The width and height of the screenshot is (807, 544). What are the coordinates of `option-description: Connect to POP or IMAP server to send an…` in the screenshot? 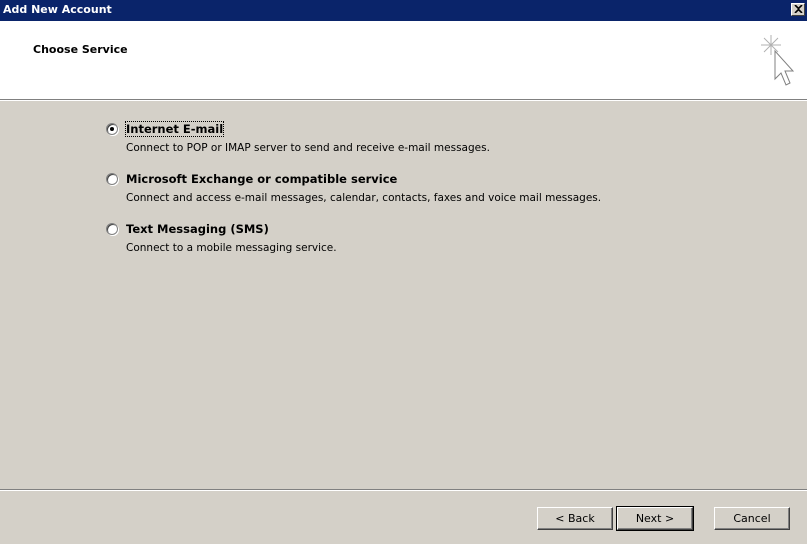 It's located at (308, 148).